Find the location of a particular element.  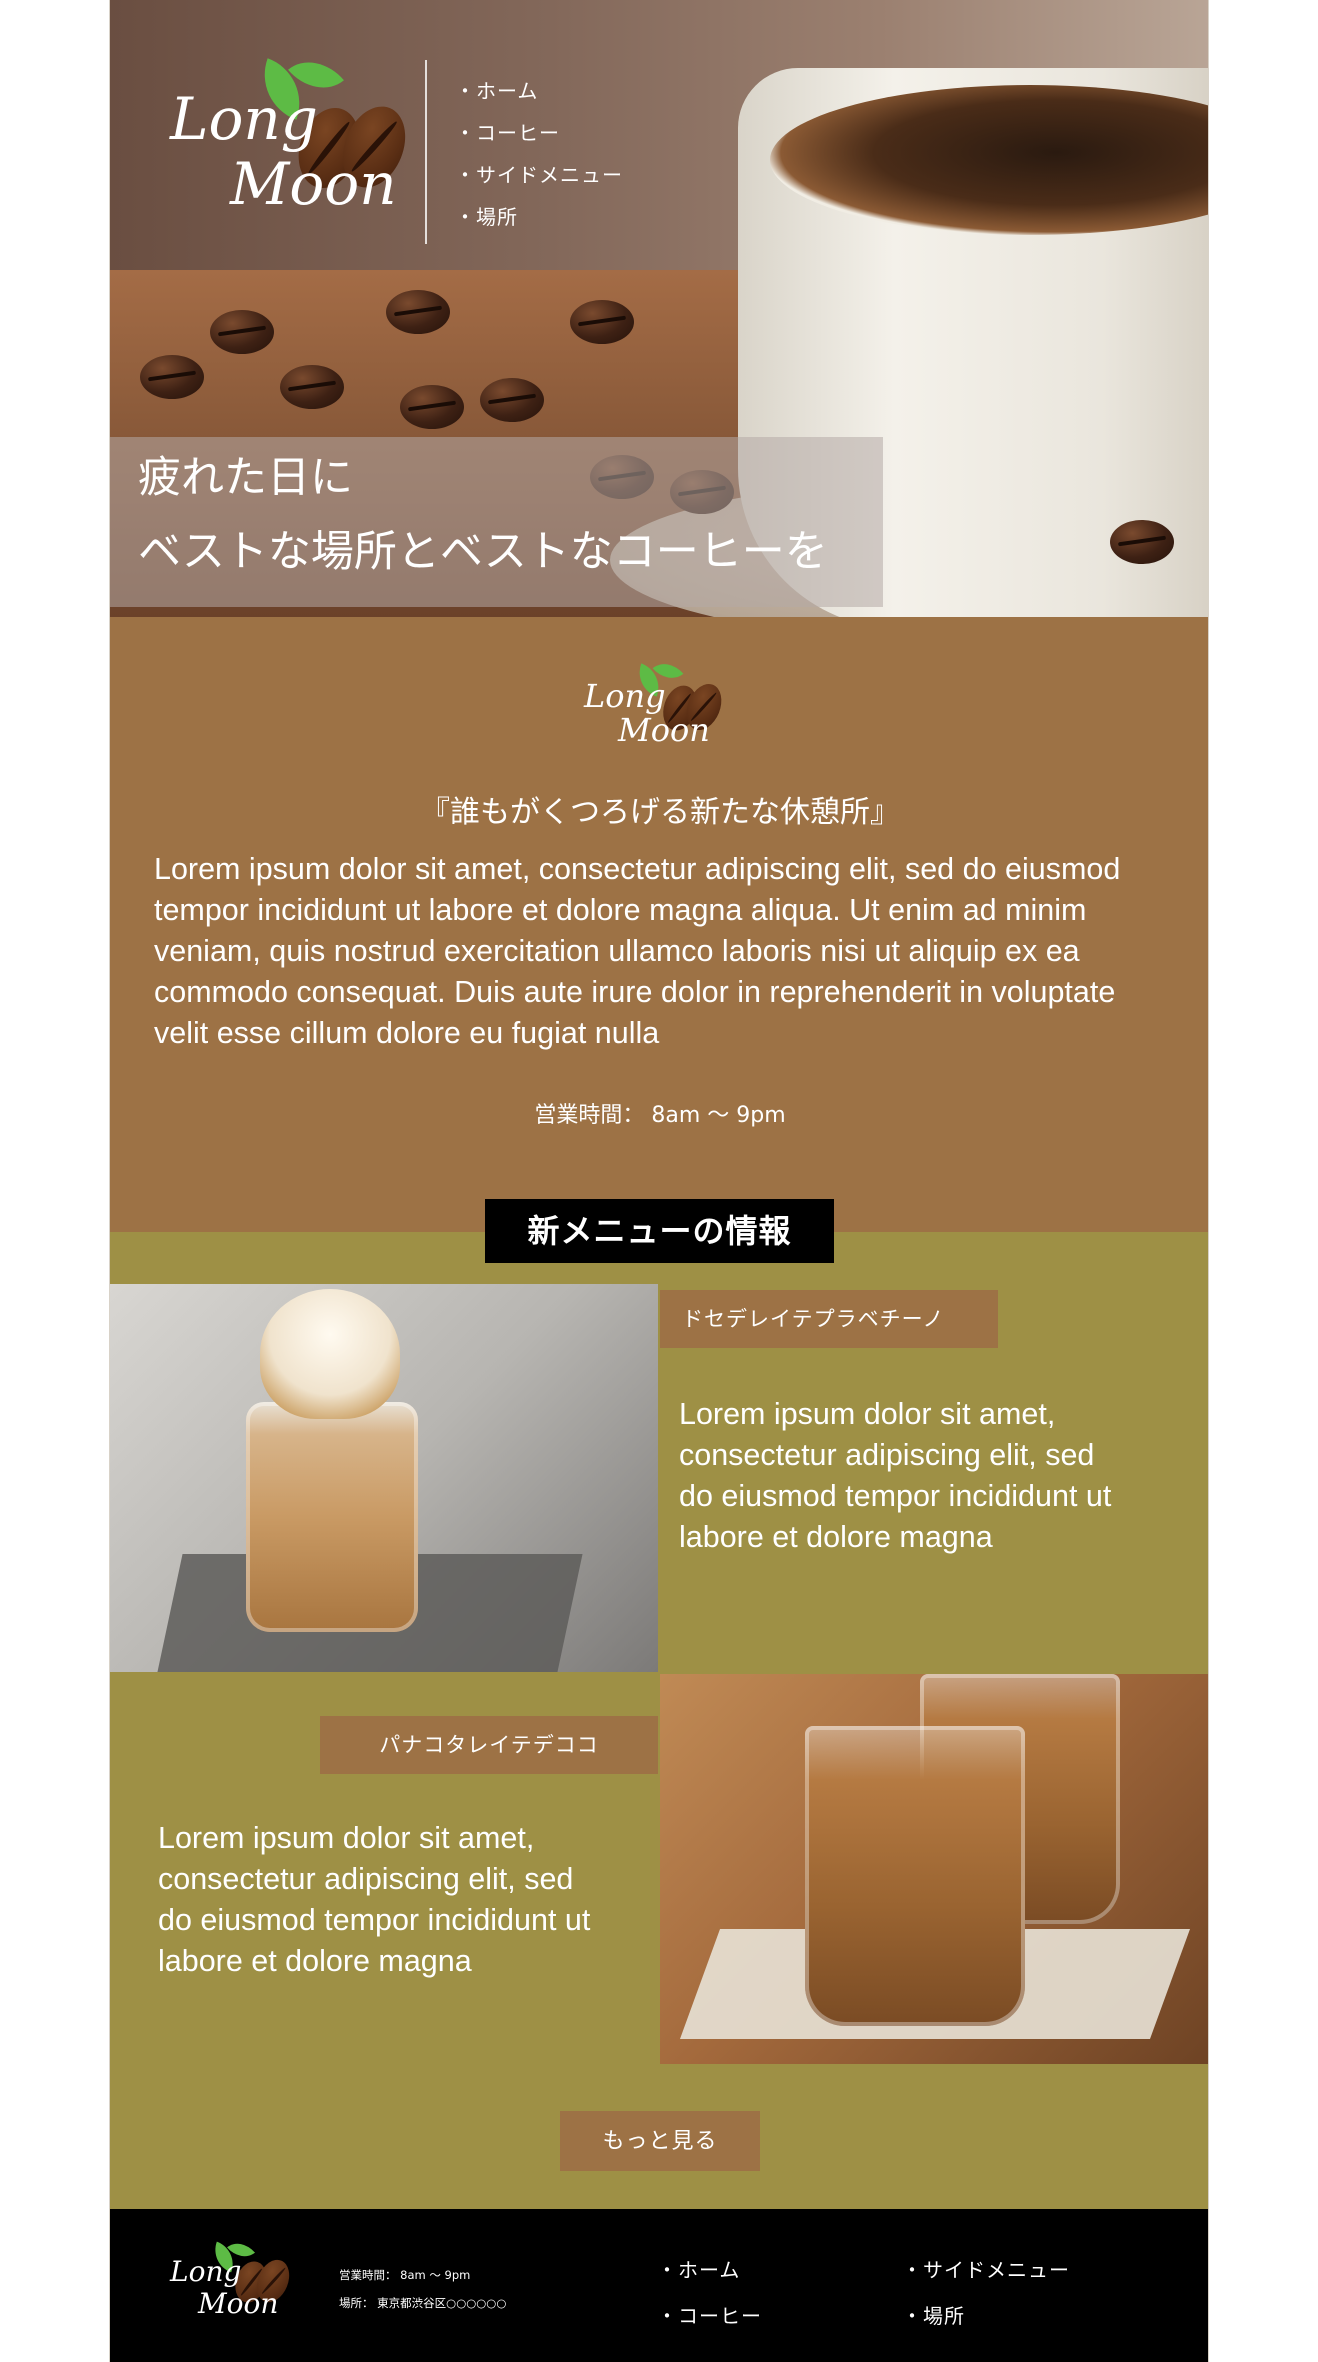

main-nav: ホーム コーヒー サイドメニュー 場所 is located at coordinates (539, 154).